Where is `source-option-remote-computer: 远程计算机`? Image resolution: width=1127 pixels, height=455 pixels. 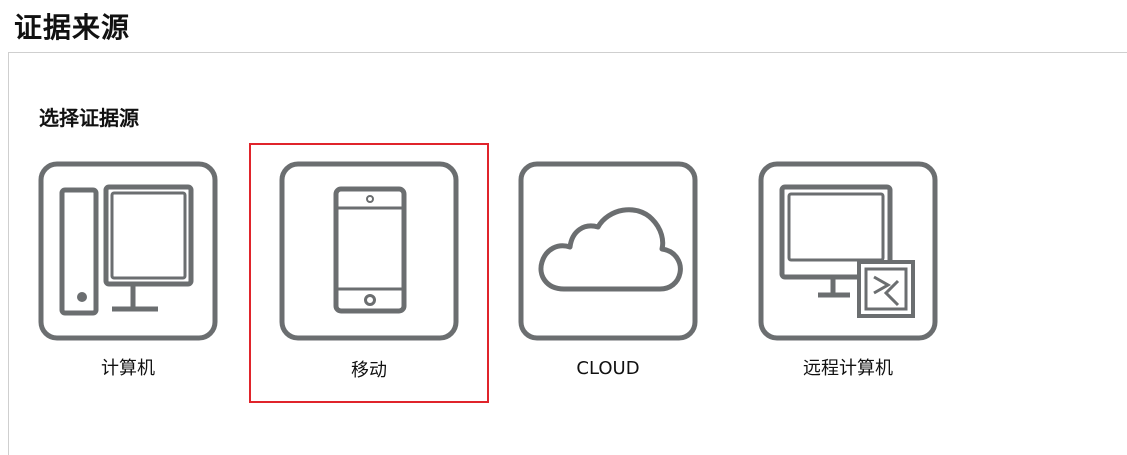 source-option-remote-computer: 远程计算机 is located at coordinates (848, 276).